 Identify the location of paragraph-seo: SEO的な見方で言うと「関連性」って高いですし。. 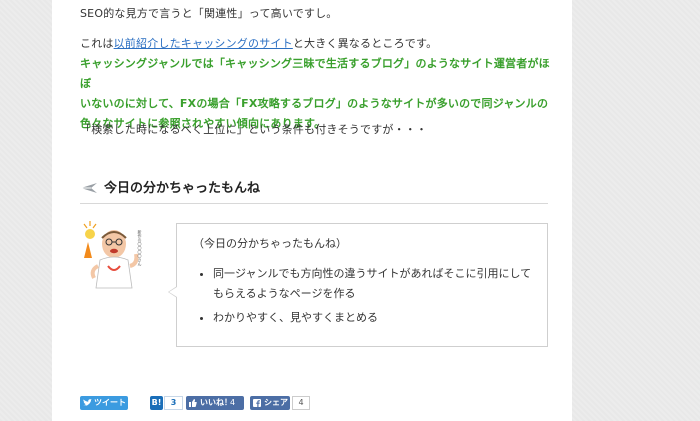
(209, 13).